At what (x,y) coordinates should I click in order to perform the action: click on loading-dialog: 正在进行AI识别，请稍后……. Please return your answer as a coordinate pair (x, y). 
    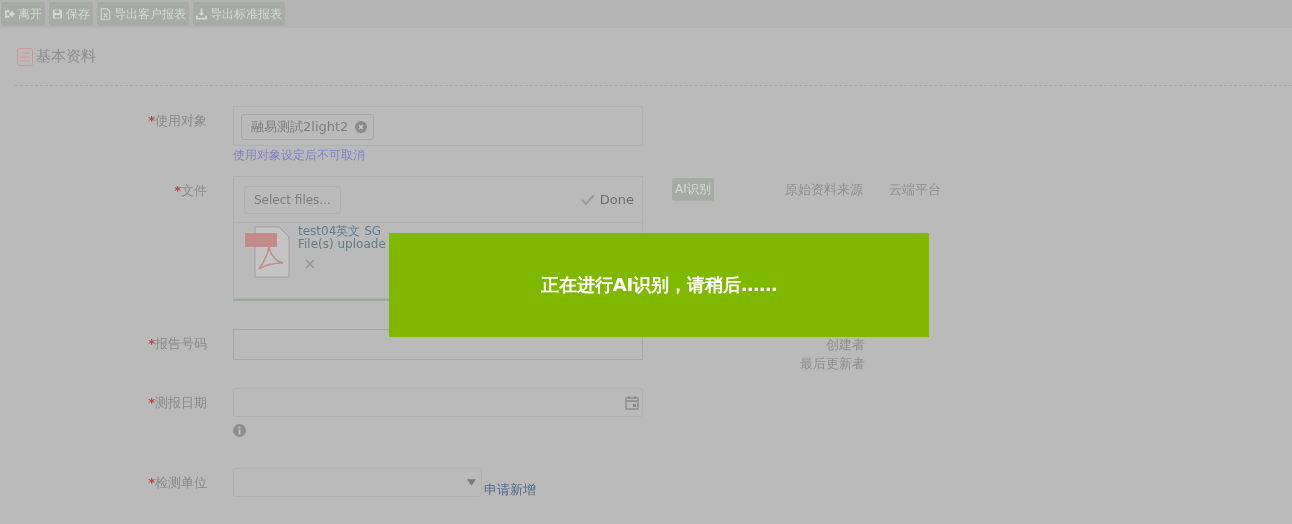
    Looking at the image, I should click on (659, 285).